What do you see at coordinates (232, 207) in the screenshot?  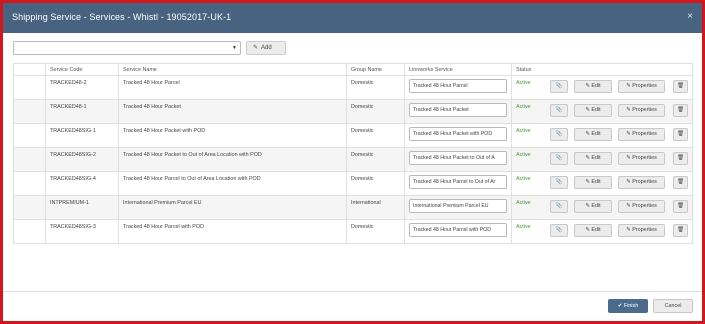 I see `service-name: International Premium Parcel EU` at bounding box center [232, 207].